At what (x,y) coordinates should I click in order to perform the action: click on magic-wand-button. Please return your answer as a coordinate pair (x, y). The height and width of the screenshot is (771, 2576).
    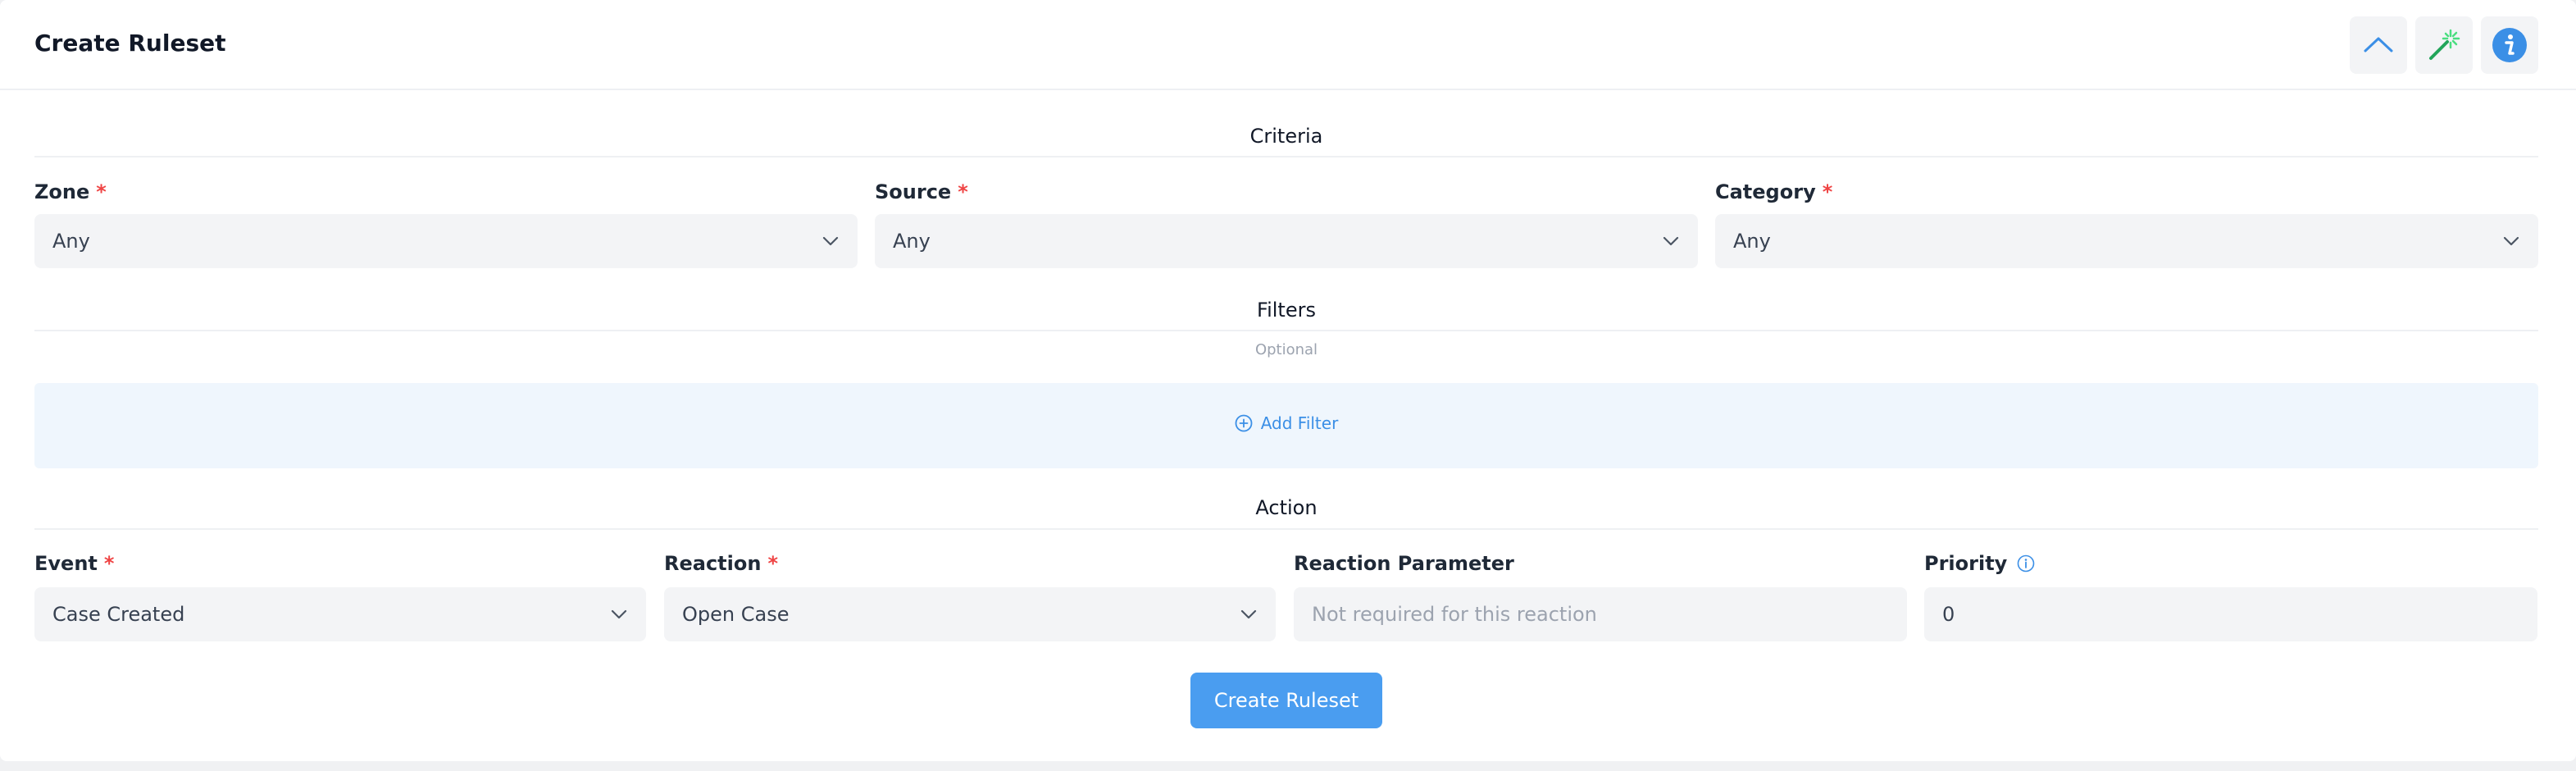
    Looking at the image, I should click on (2444, 45).